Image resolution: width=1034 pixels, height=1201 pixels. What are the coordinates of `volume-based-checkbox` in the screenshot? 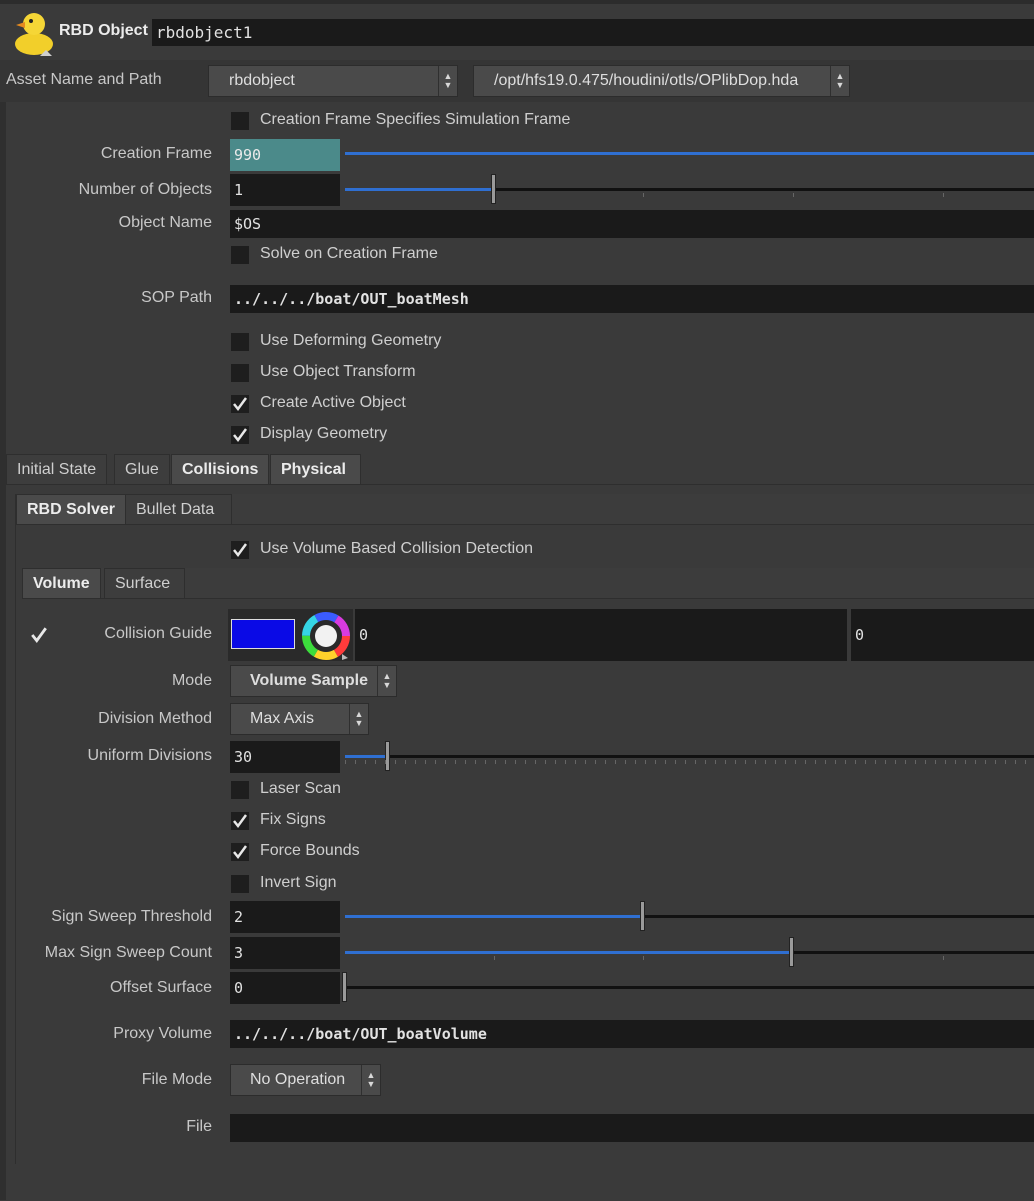 It's located at (240, 550).